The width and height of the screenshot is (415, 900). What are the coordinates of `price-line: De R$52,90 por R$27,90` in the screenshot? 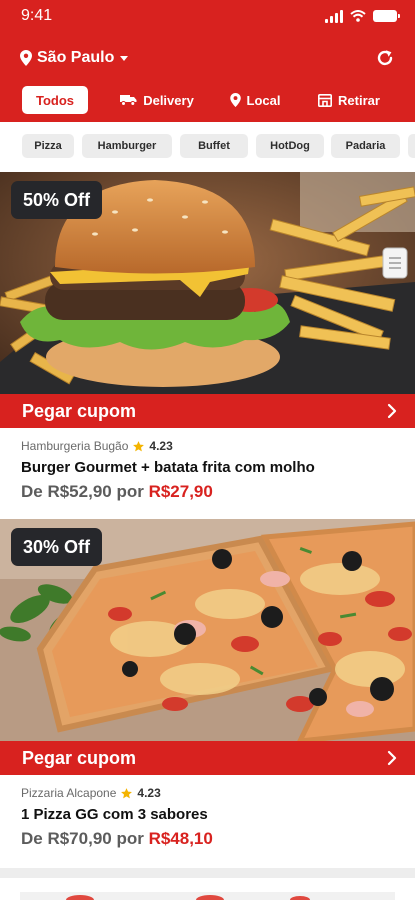 It's located at (168, 492).